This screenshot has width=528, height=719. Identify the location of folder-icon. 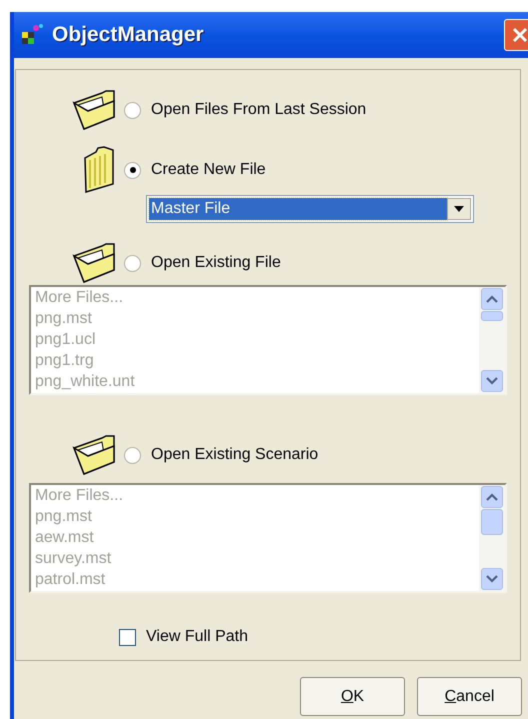
(99, 170).